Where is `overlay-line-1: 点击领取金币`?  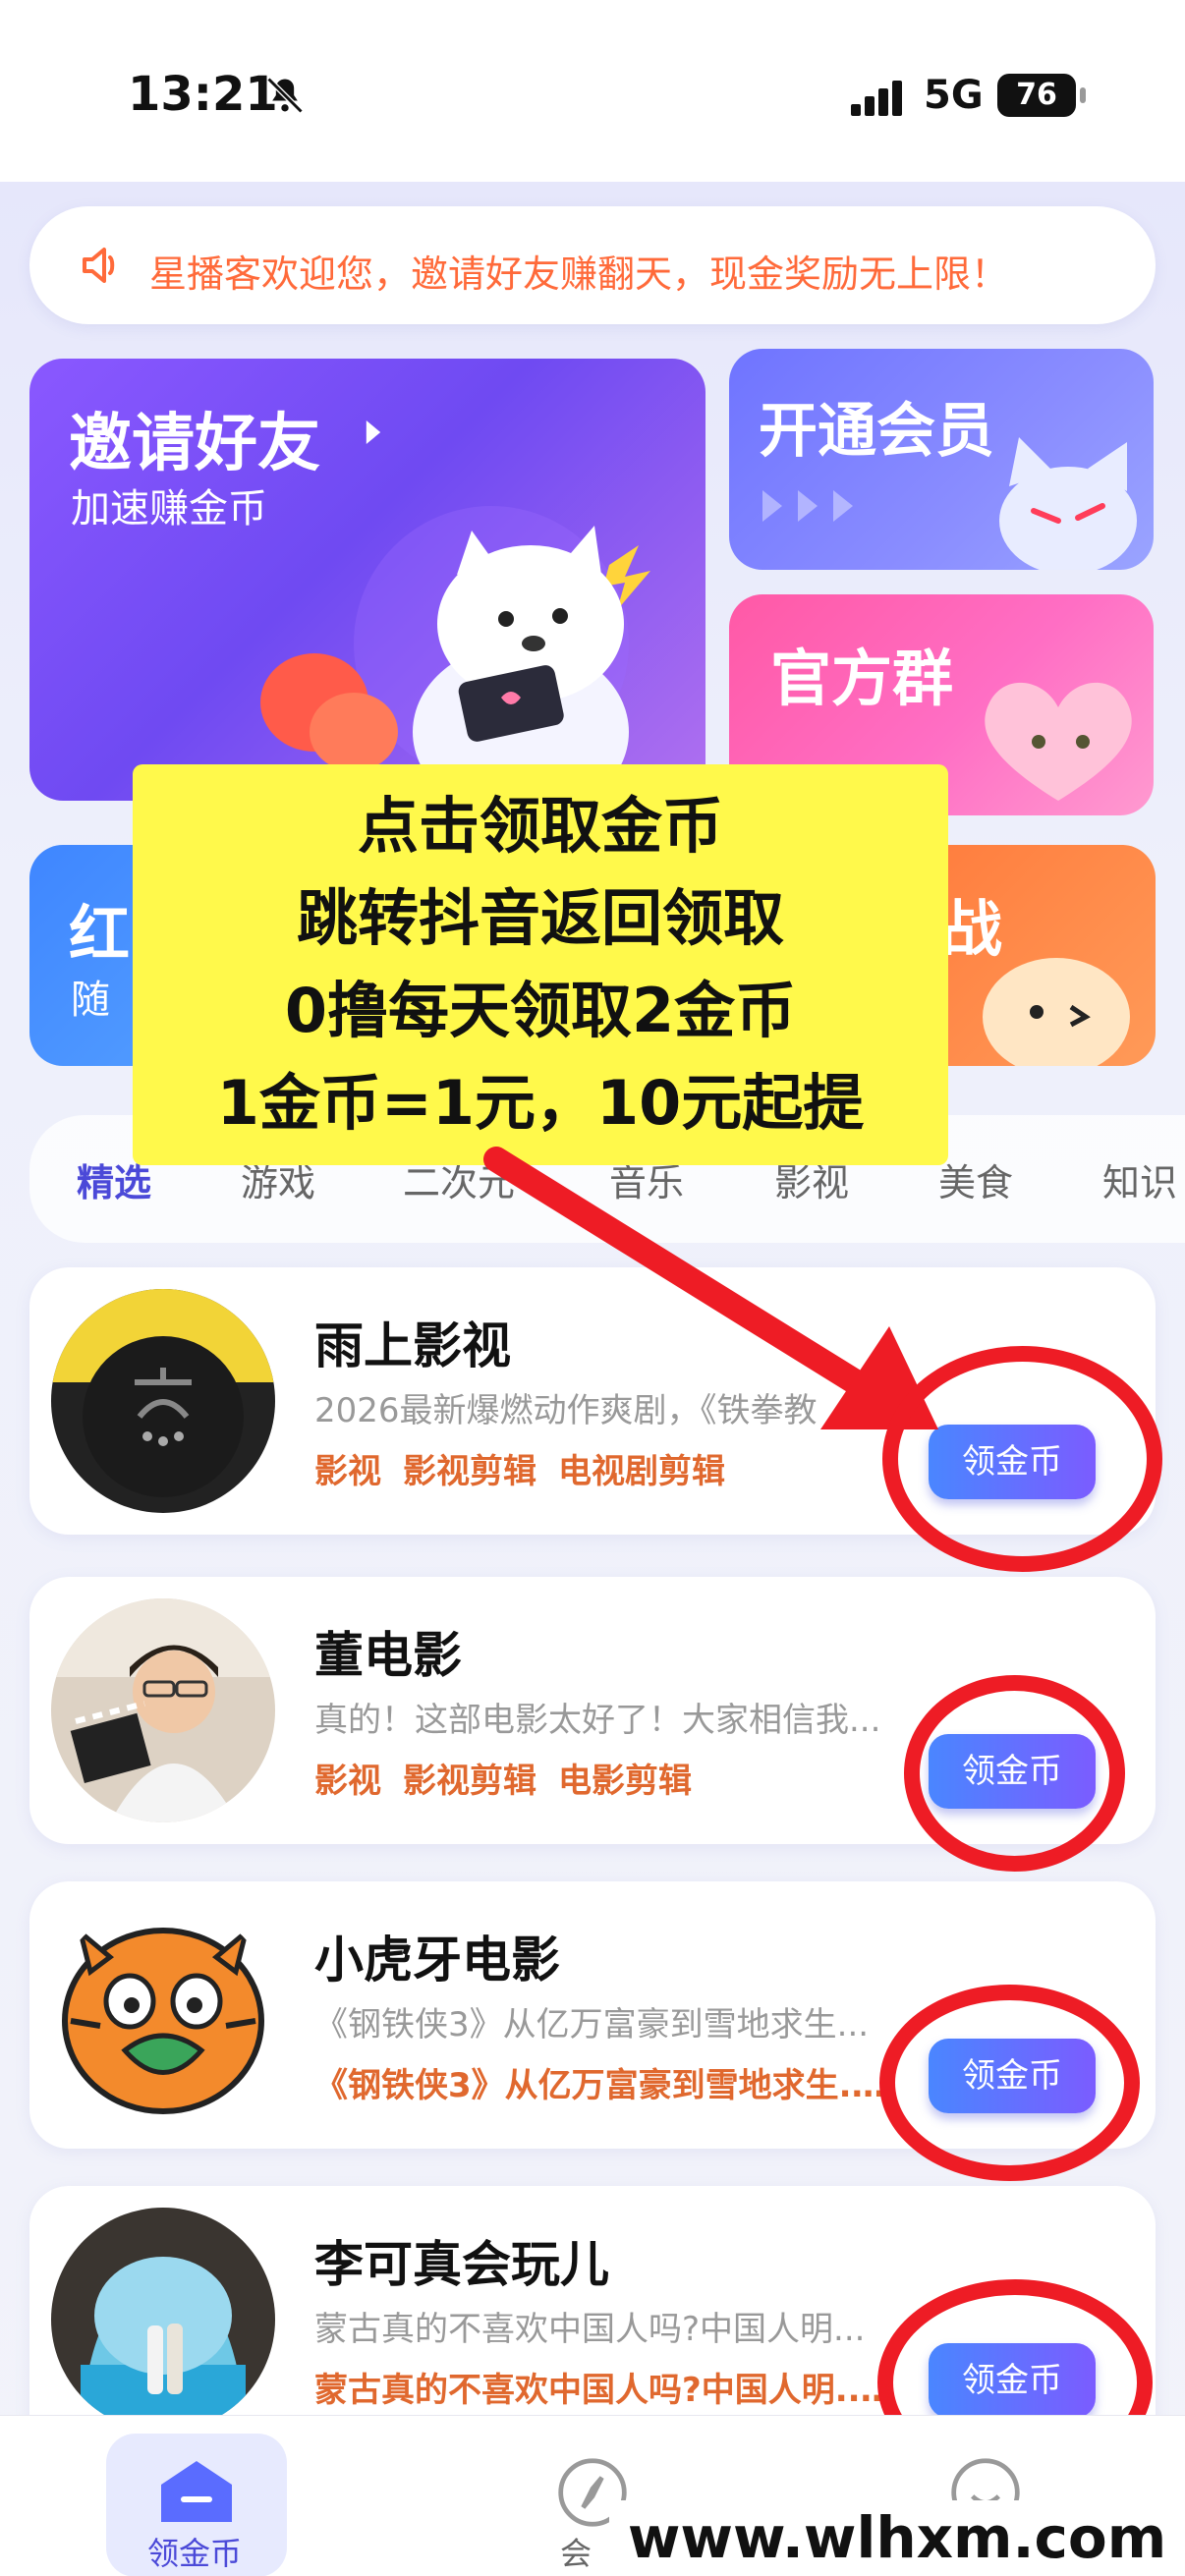
overlay-line-1: 点击领取金币 is located at coordinates (540, 826).